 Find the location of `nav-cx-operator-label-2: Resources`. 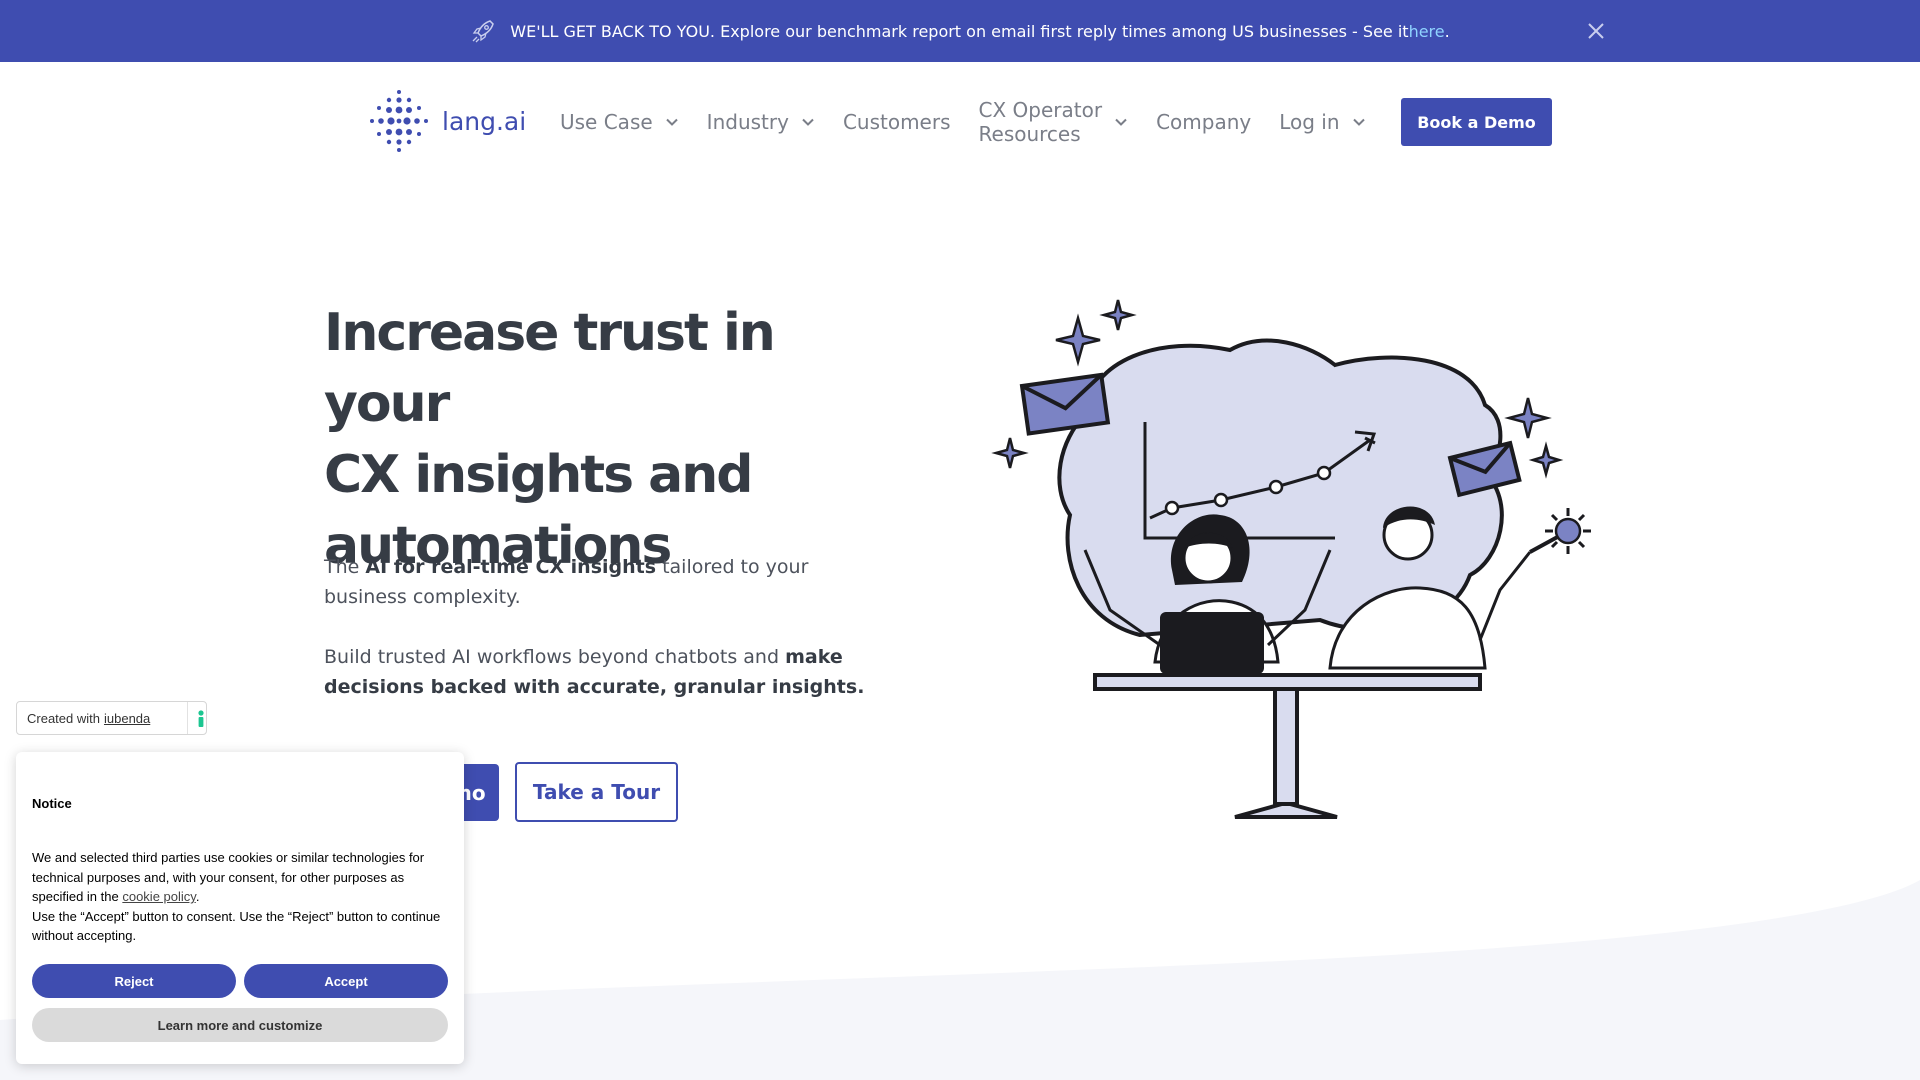

nav-cx-operator-label-2: Resources is located at coordinates (1029, 134).